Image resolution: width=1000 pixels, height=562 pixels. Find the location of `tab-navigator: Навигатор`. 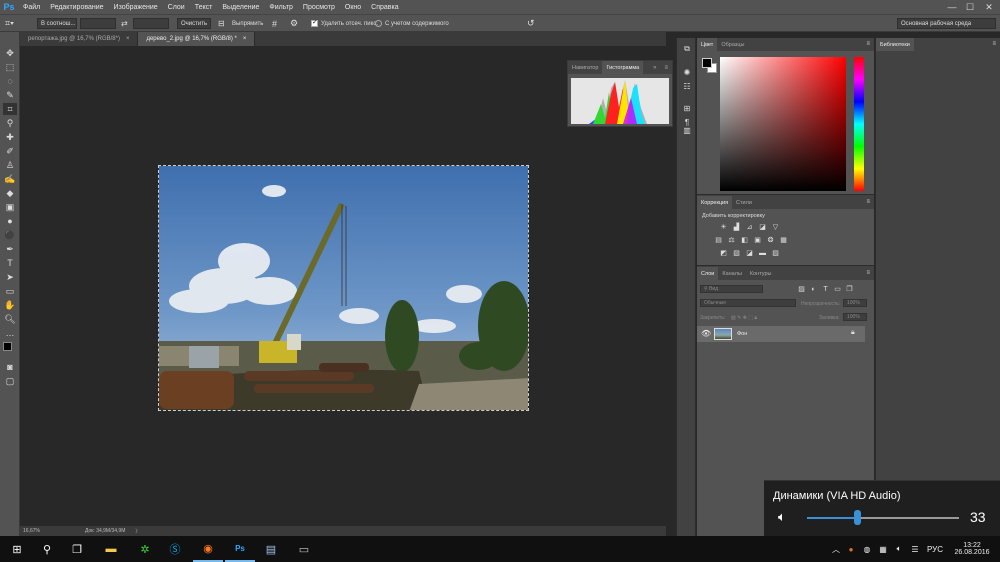

tab-navigator: Навигатор is located at coordinates (585, 67).